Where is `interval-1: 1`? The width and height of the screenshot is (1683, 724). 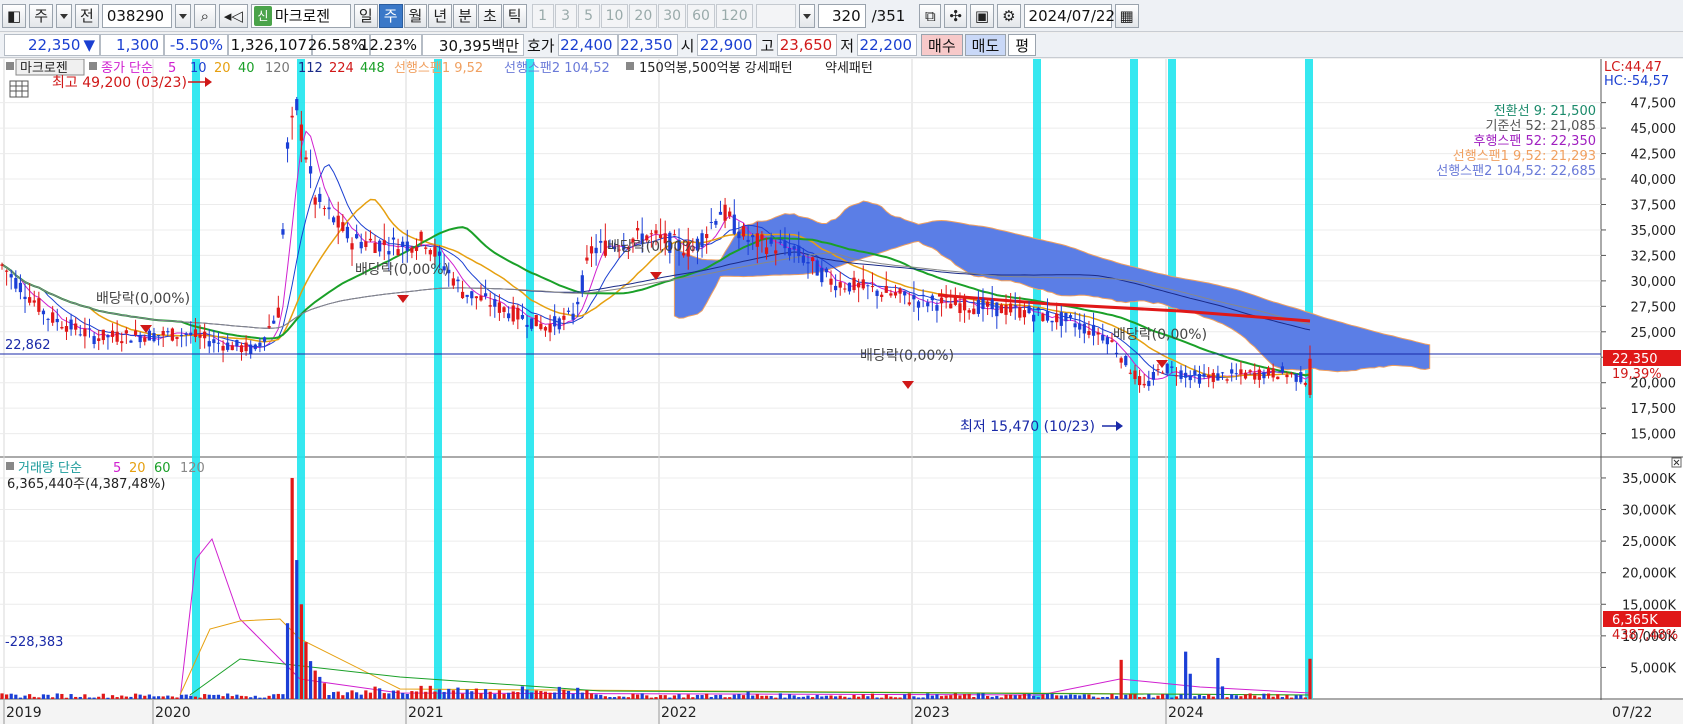 interval-1: 1 is located at coordinates (542, 15).